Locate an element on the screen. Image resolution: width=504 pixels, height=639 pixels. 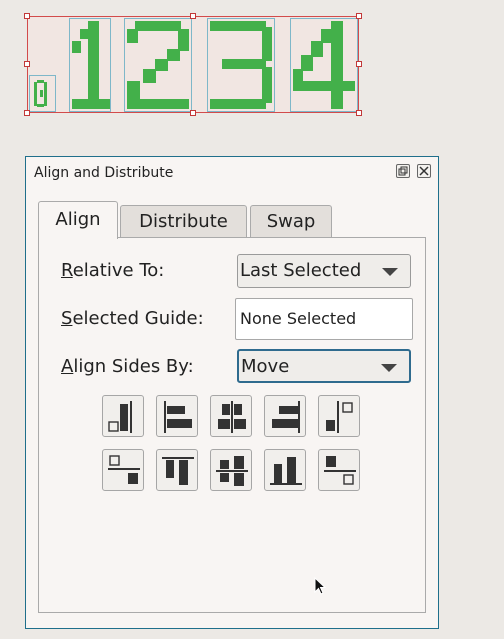
center-vertically-button is located at coordinates (231, 470).